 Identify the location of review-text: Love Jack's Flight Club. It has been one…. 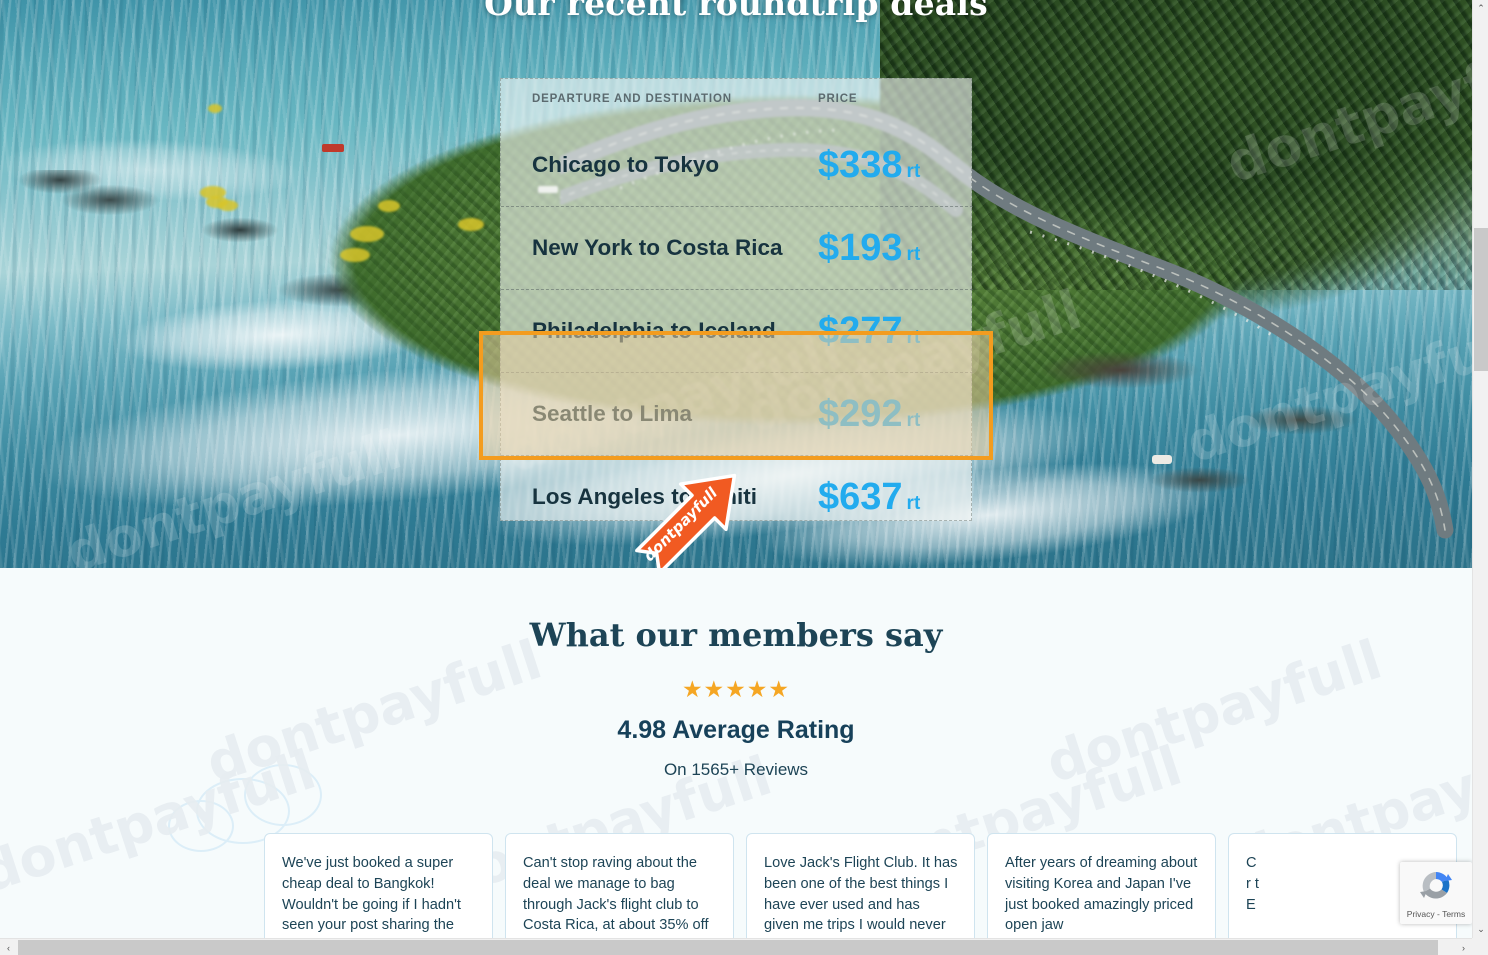
(861, 894).